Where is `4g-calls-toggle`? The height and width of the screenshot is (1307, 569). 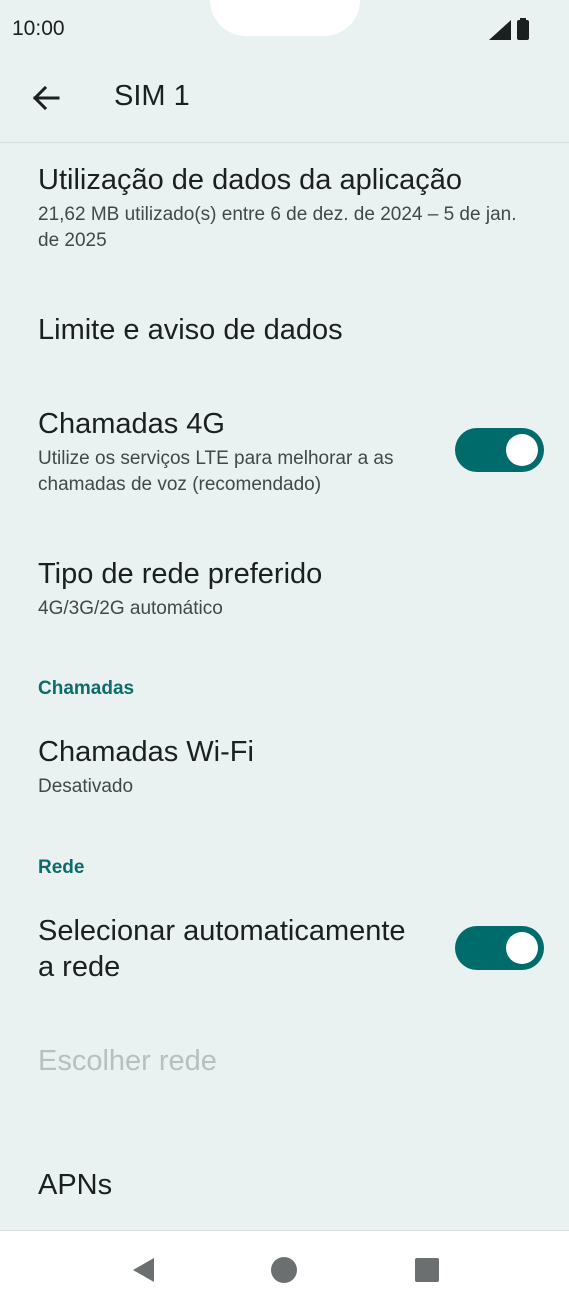
4g-calls-toggle is located at coordinates (499, 450).